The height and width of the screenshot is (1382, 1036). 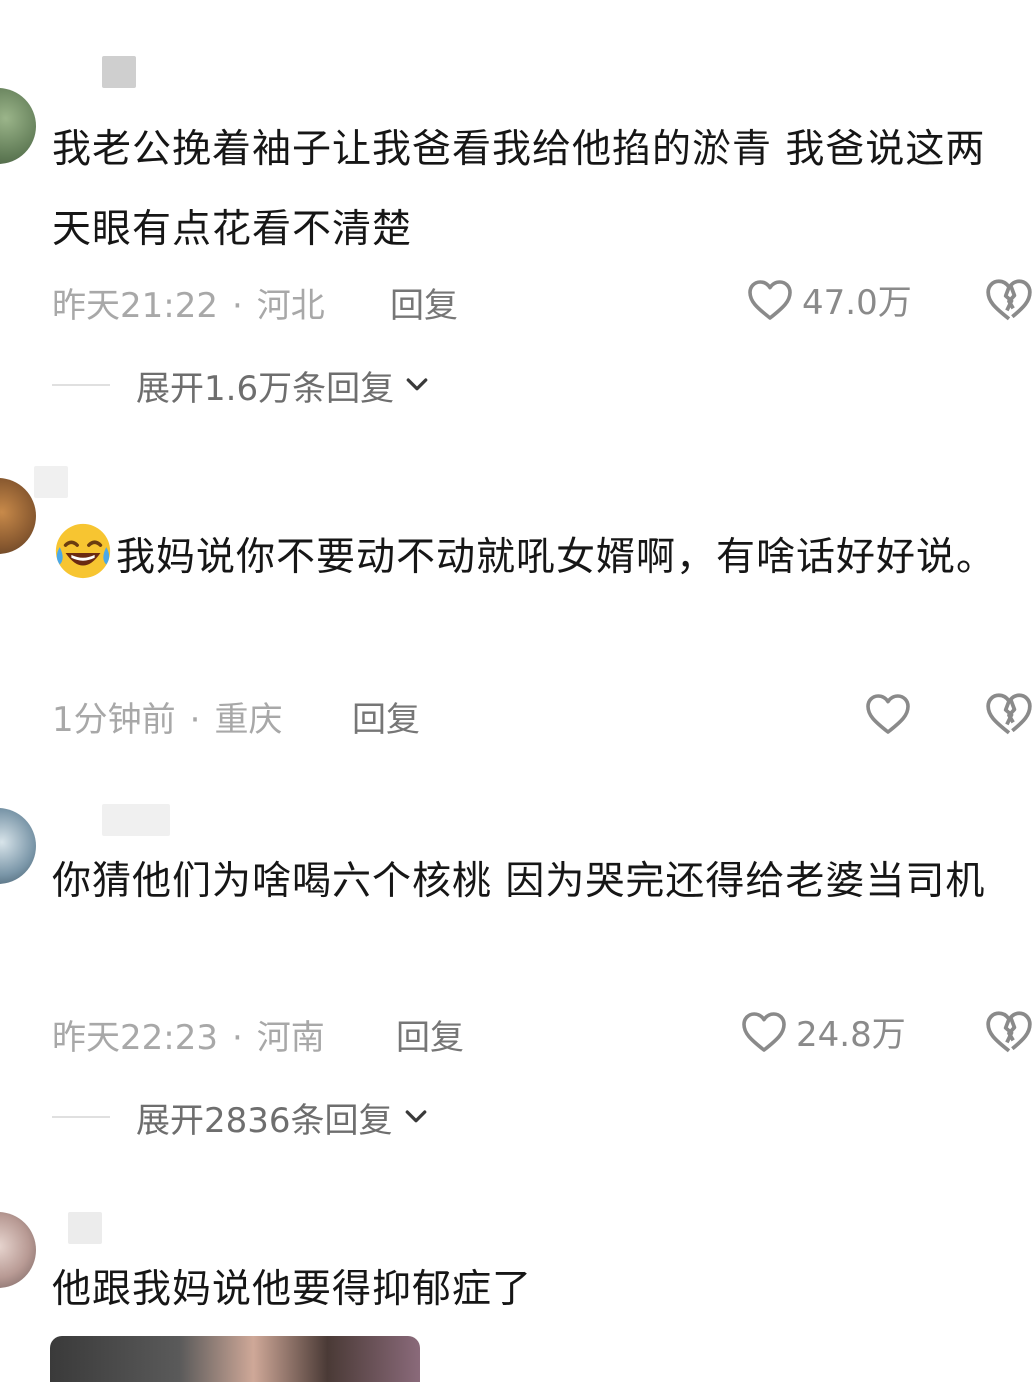 What do you see at coordinates (292, 1289) in the screenshot?
I see `comment-text: 他跟我妈说他要得抑郁症了` at bounding box center [292, 1289].